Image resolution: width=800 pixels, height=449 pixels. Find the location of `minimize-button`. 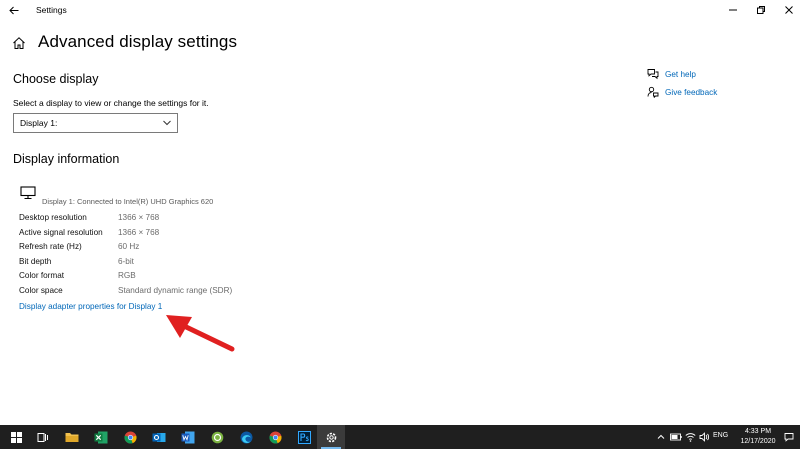

minimize-button is located at coordinates (733, 10).